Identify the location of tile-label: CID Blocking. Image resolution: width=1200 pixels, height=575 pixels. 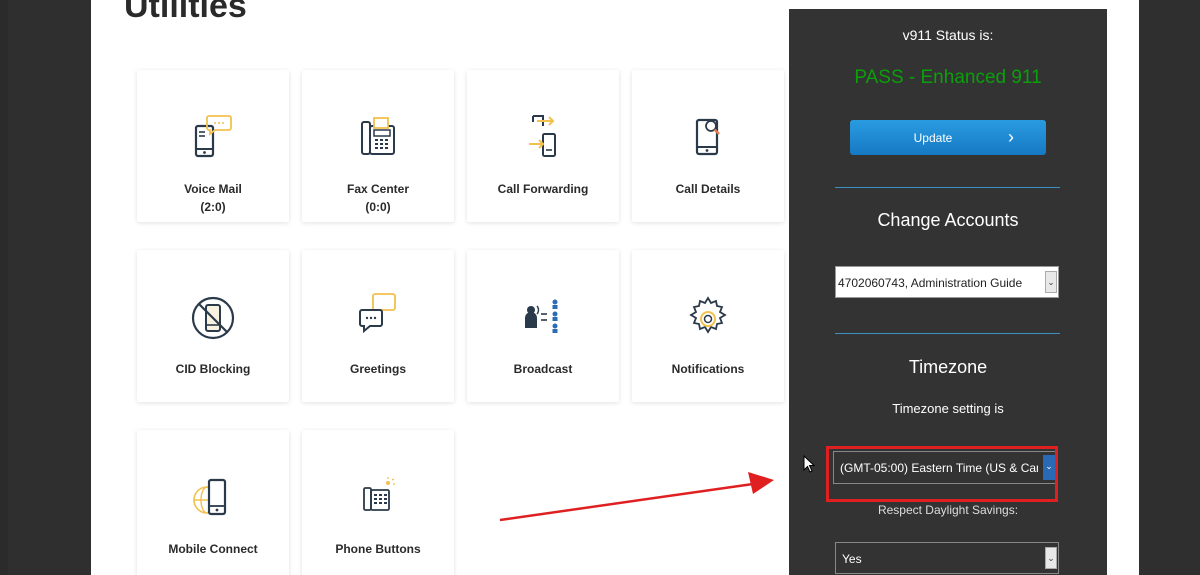
(213, 369).